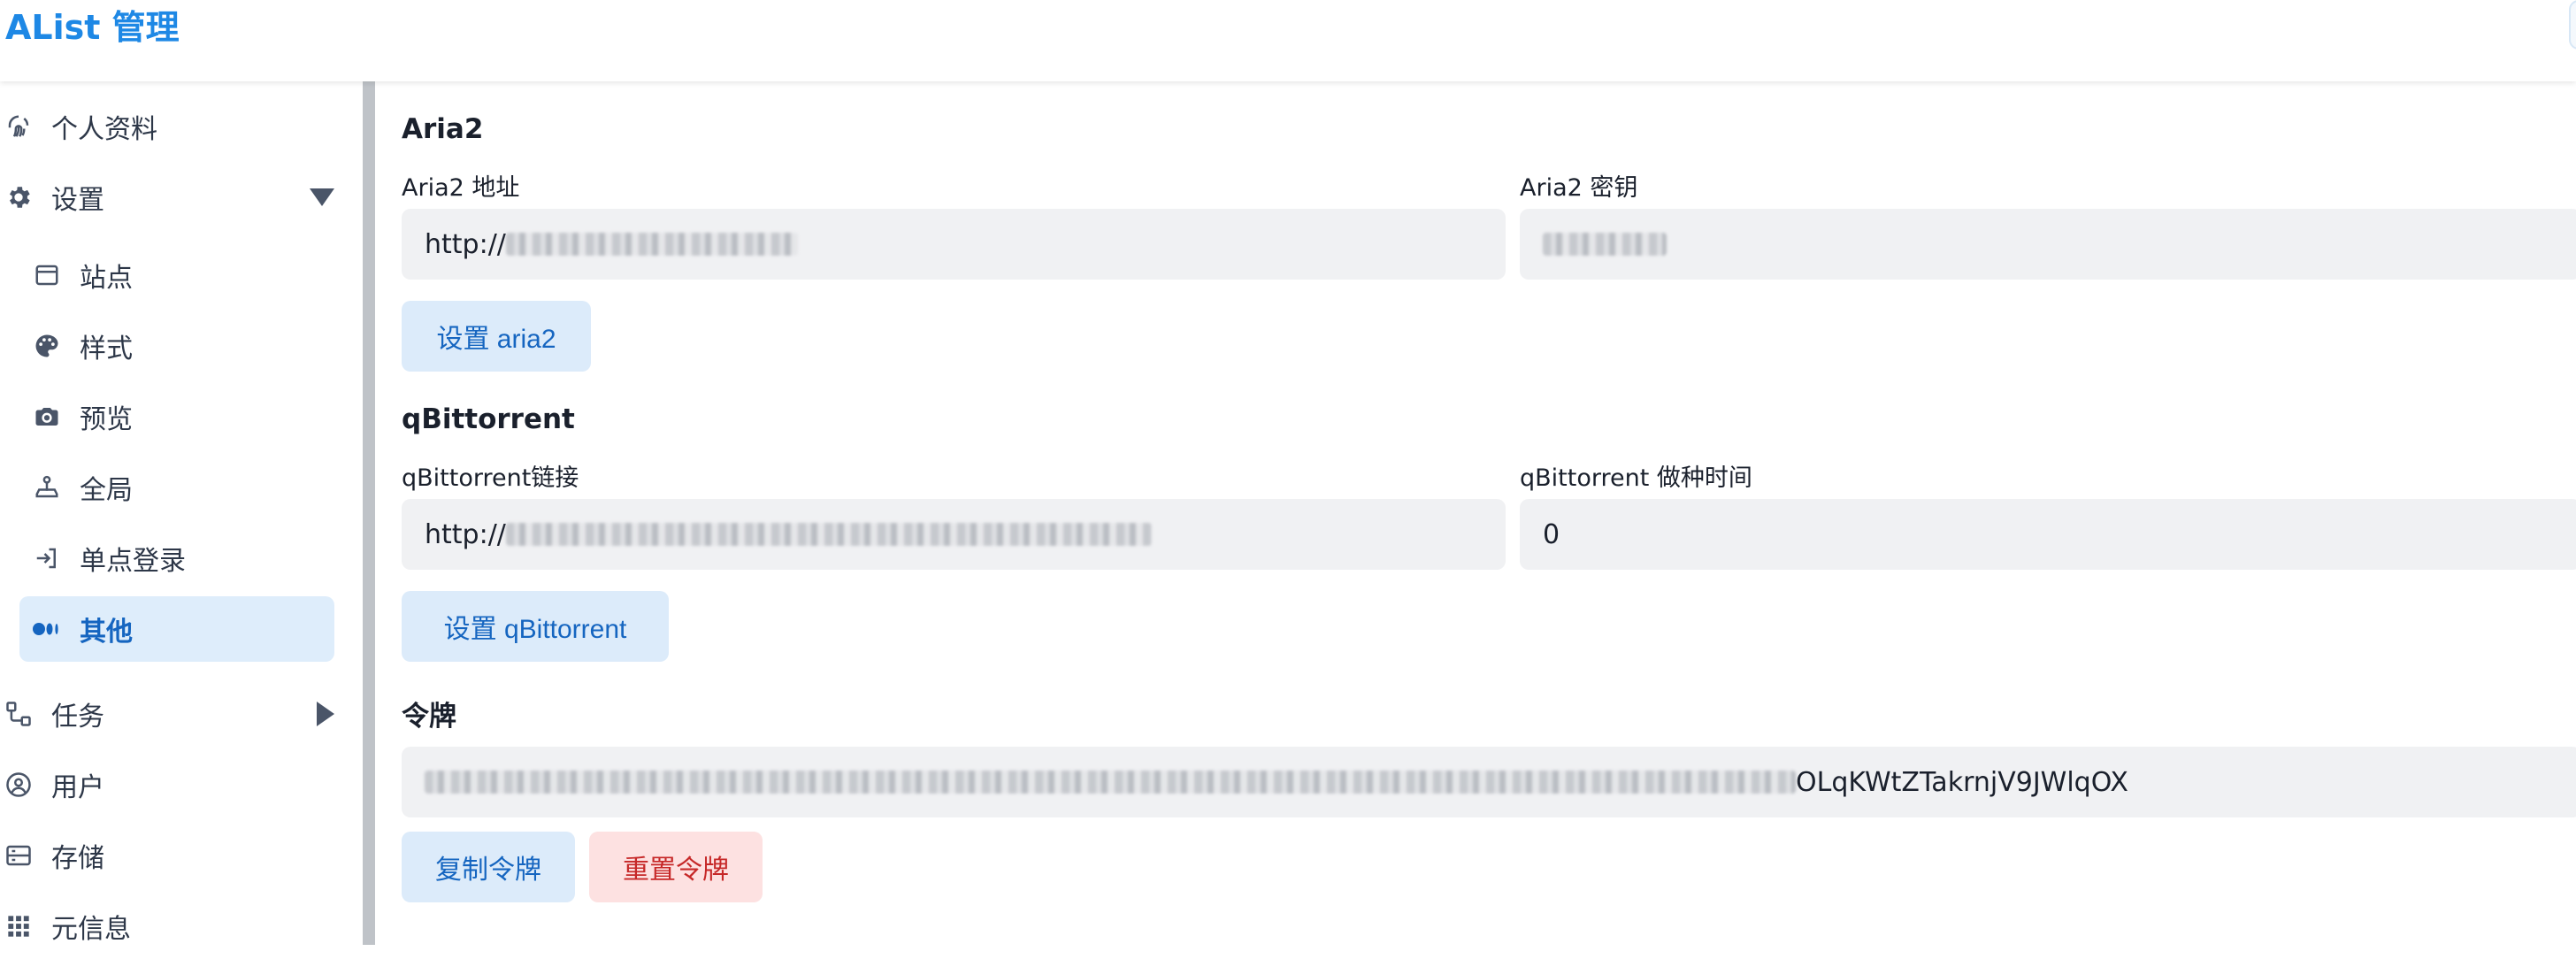 The image size is (2576, 959). Describe the element at coordinates (461, 188) in the screenshot. I see `aria2-uri-label: Aria2 地址` at that location.